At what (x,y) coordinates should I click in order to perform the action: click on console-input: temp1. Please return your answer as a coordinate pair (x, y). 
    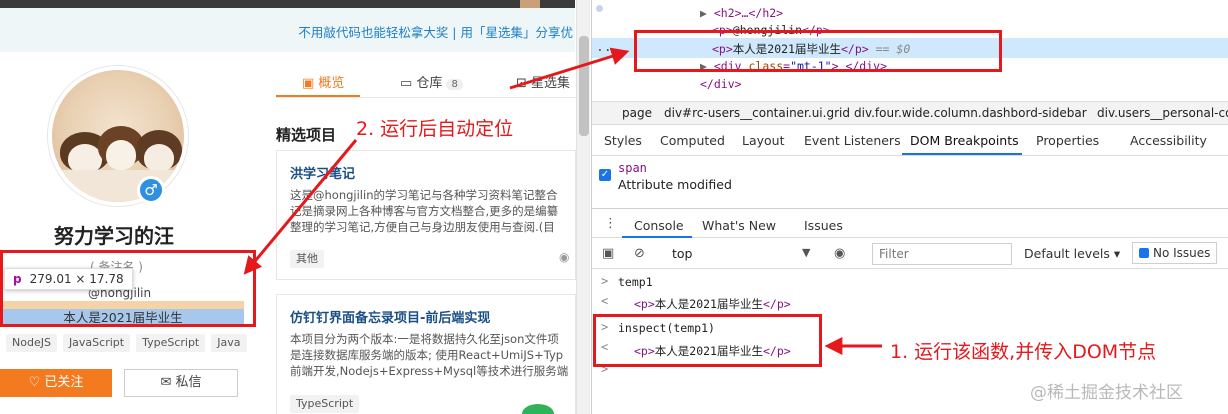
    Looking at the image, I should click on (635, 282).